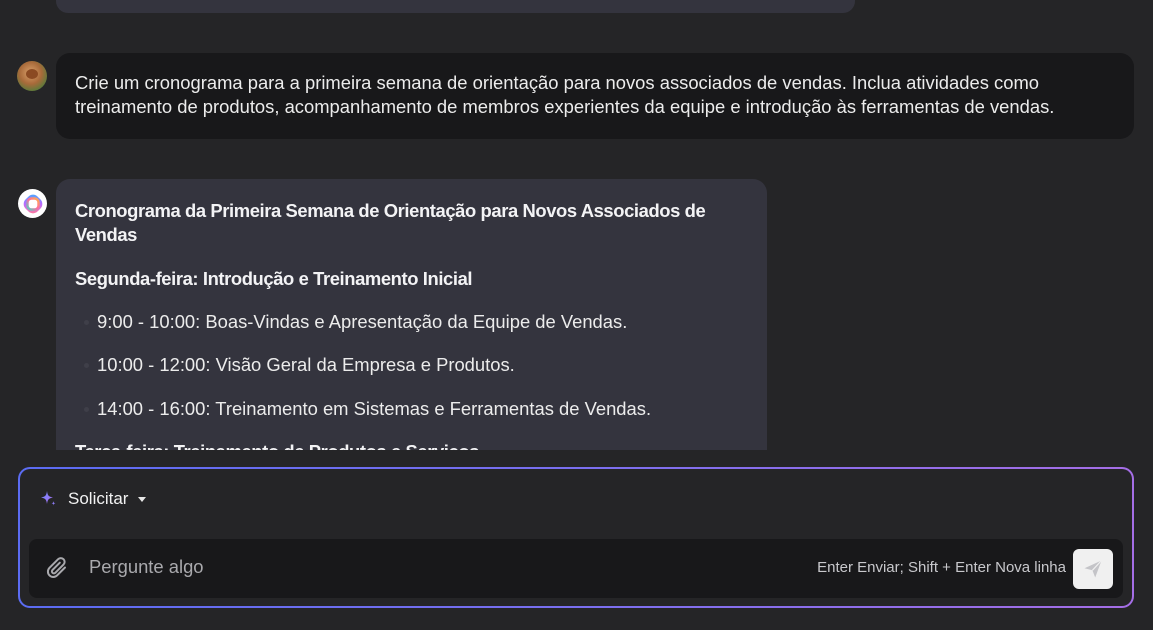  I want to click on keyboard-hint: Enter Enviar; Shift + Enter Nova linha, so click(941, 567).